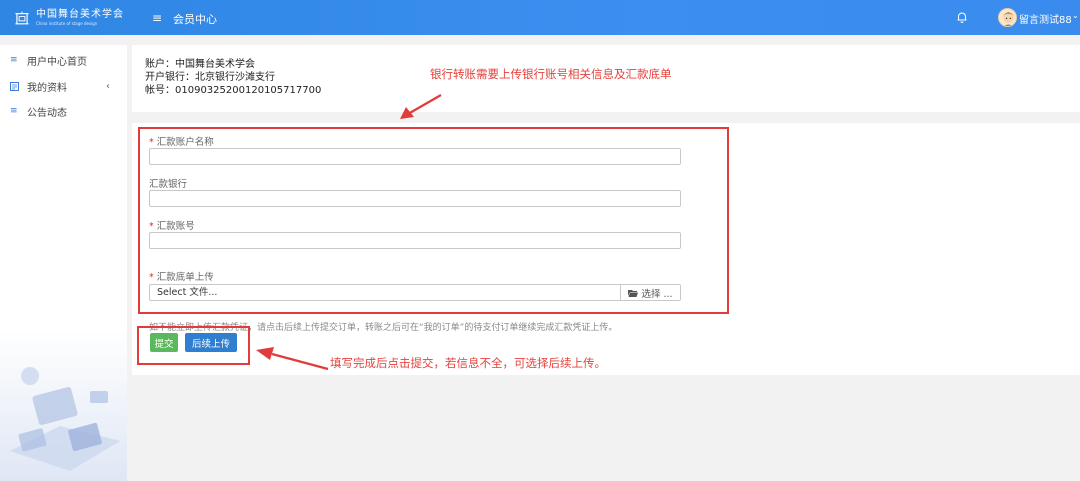 The width and height of the screenshot is (1080, 481). What do you see at coordinates (962, 17) in the screenshot?
I see `bell-icon` at bounding box center [962, 17].